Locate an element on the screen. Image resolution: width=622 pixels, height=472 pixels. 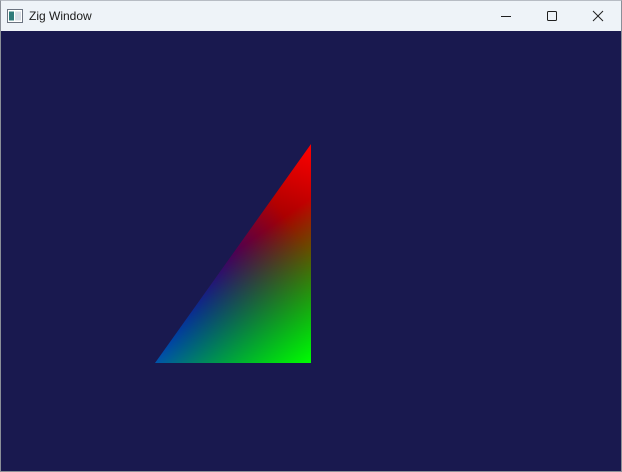
minimize-icon is located at coordinates (506, 16).